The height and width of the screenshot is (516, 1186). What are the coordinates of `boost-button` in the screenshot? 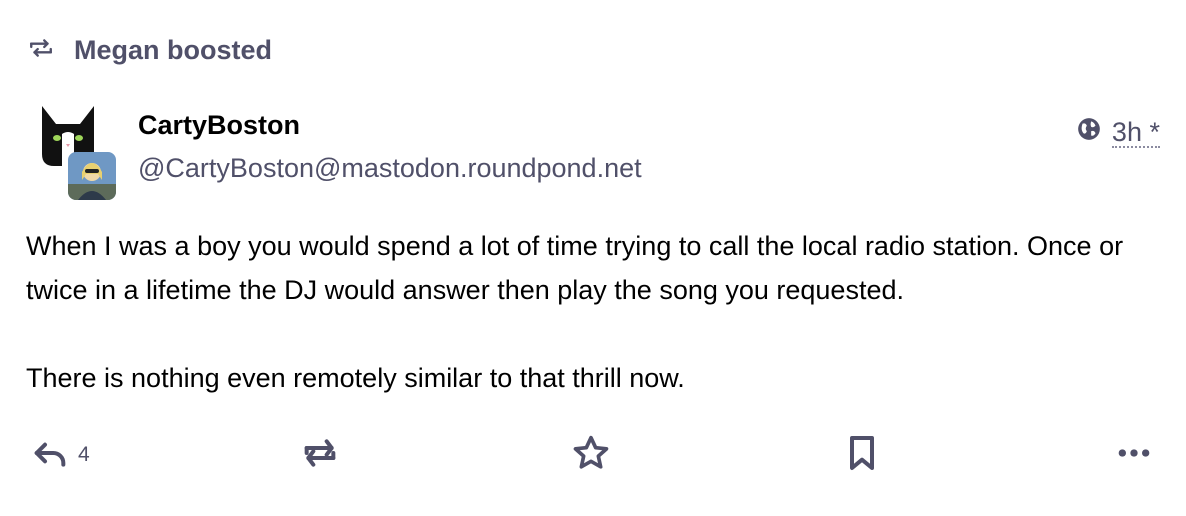 It's located at (320, 455).